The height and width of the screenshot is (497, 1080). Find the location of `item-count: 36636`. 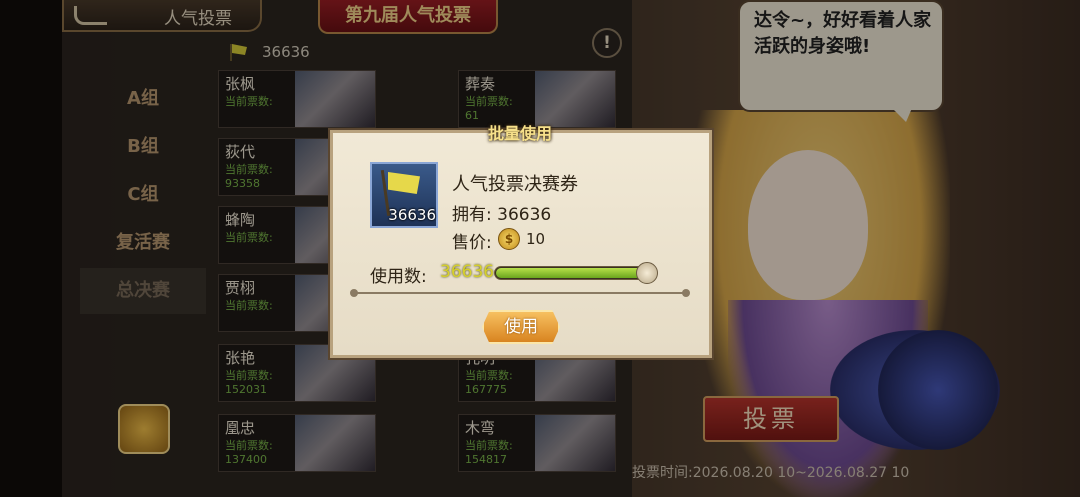

item-count: 36636 is located at coordinates (412, 215).